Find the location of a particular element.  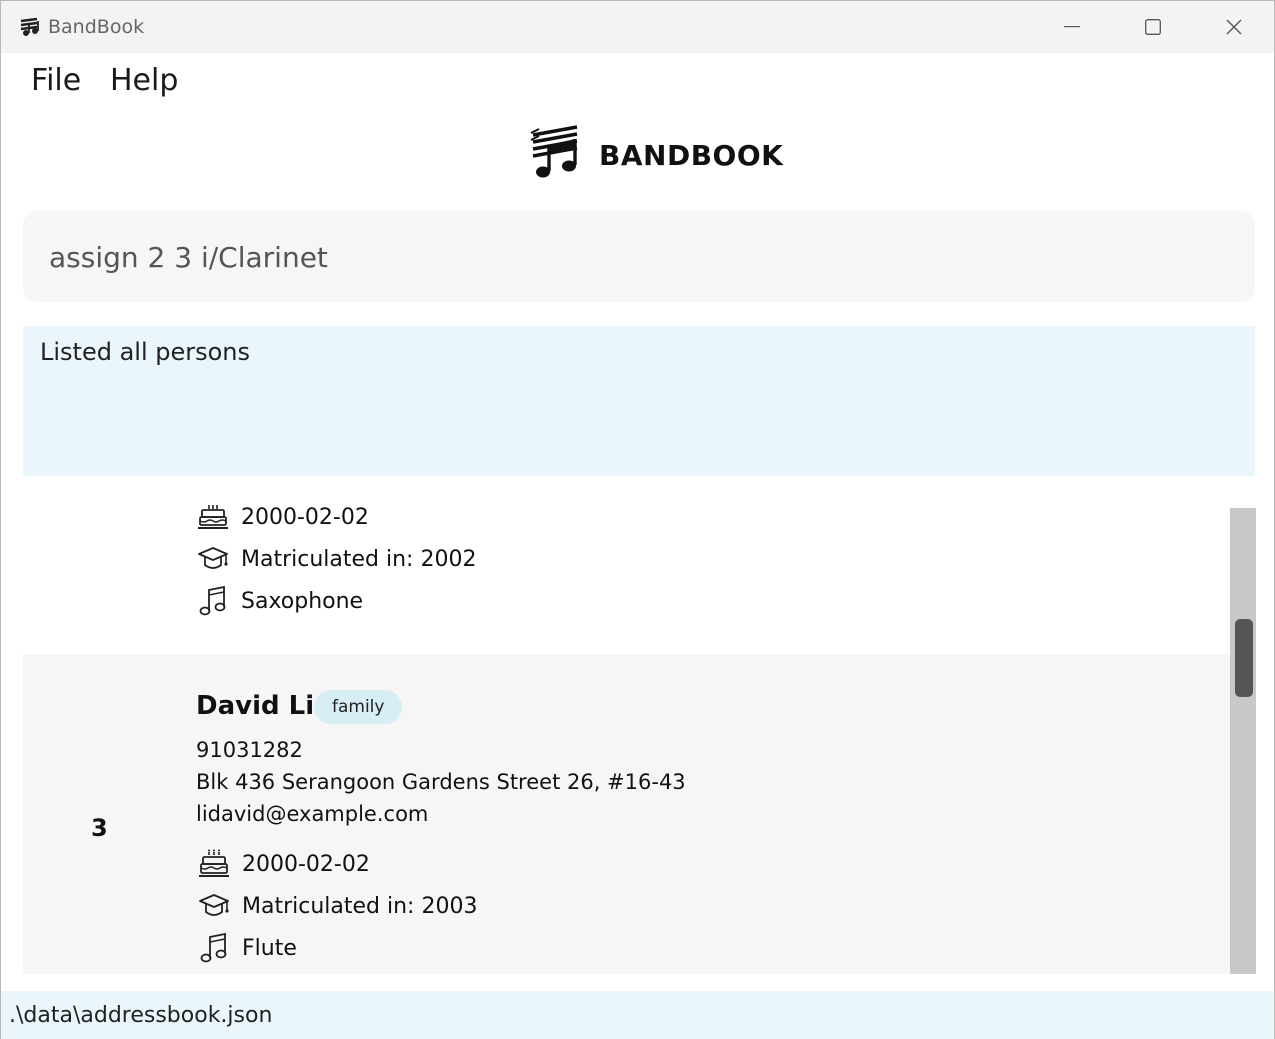

matriculation-text: Matriculated in: 2002 is located at coordinates (359, 559).